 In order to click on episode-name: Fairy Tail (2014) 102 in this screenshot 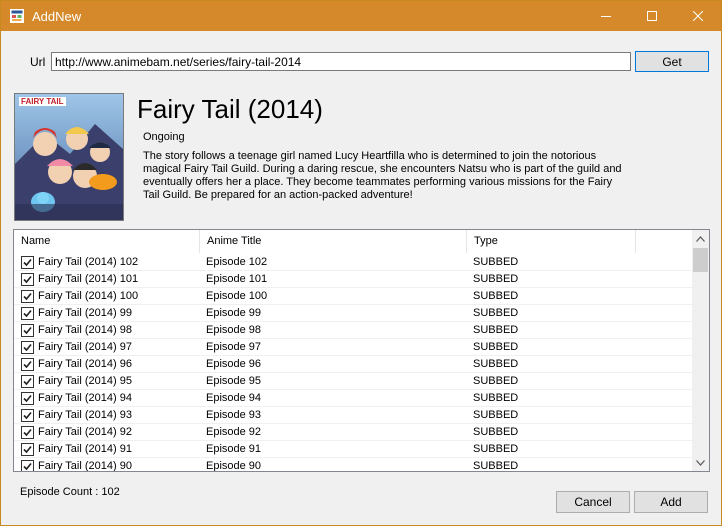, I will do `click(88, 262)`.